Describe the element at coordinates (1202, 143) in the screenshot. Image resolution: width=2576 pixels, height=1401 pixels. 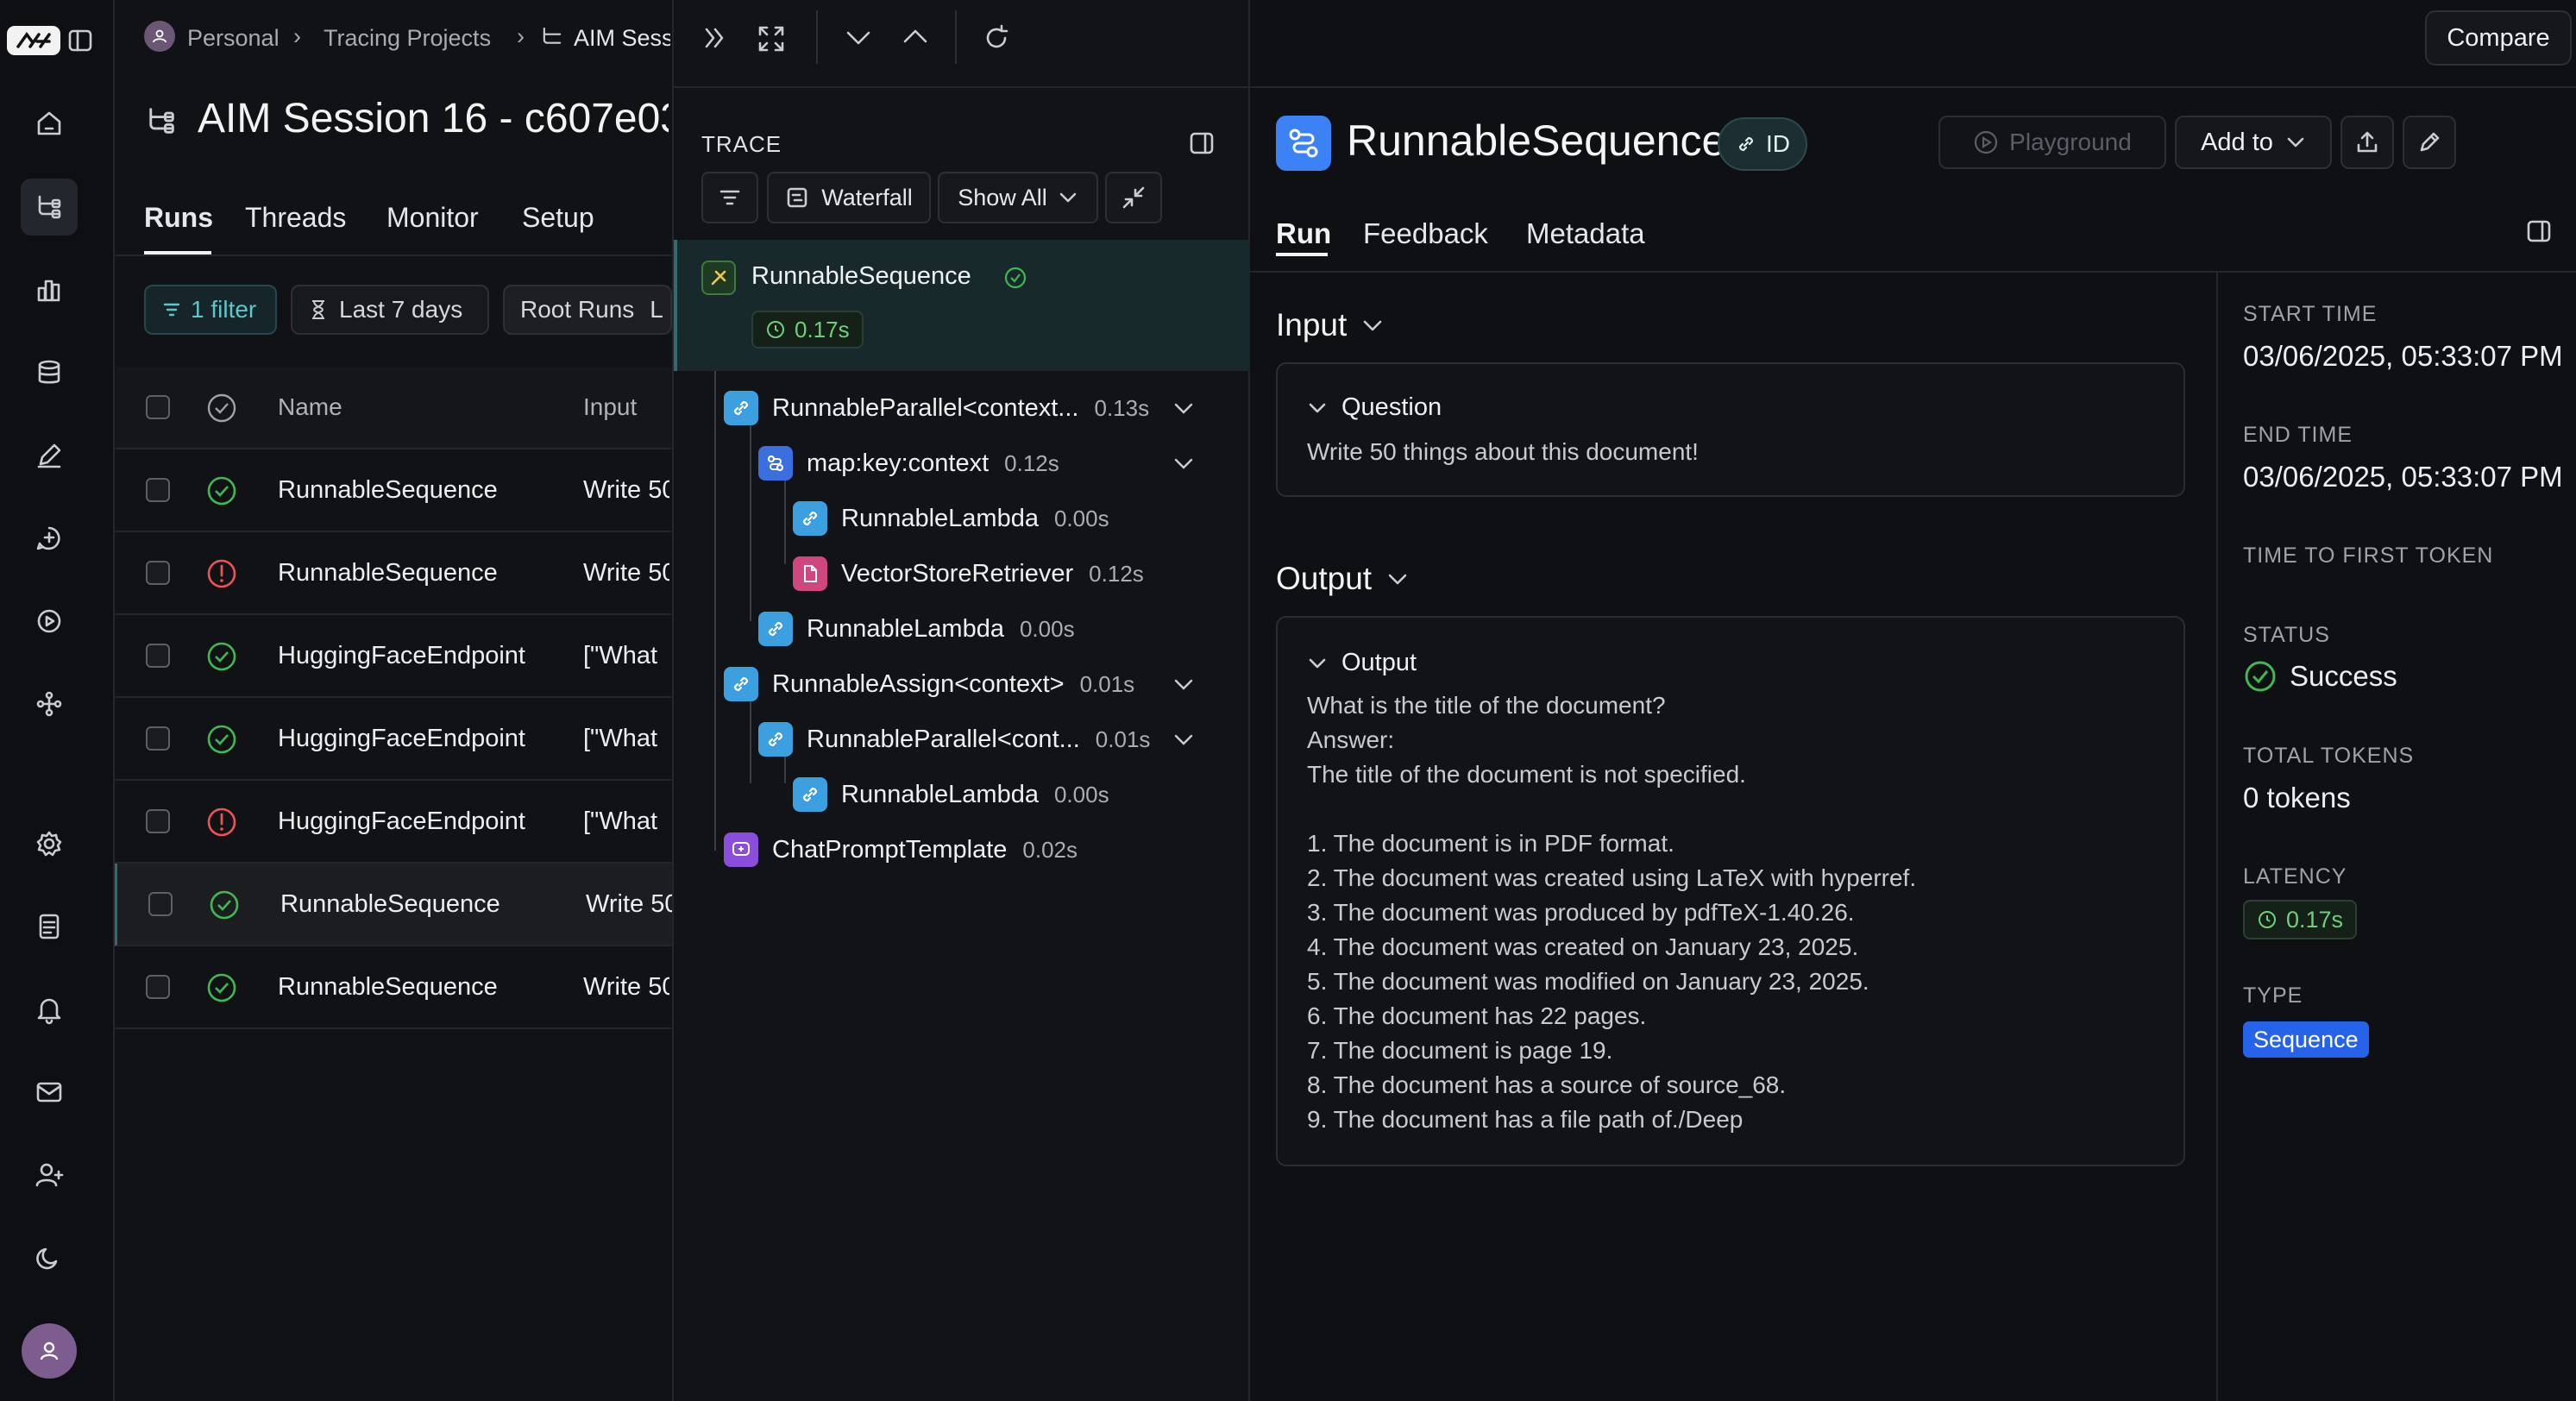
I see `collapse-panel-icon` at that location.